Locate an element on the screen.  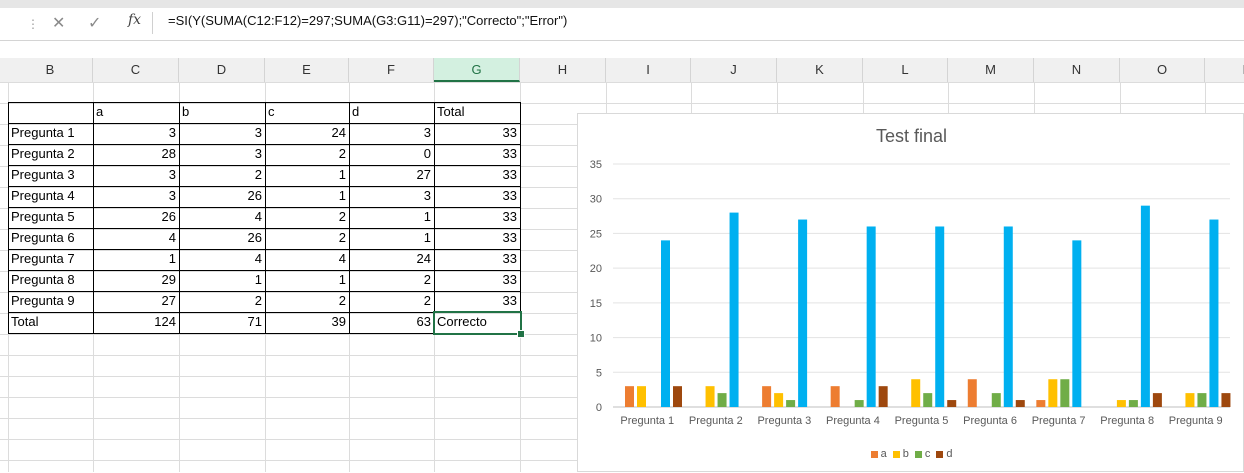
column-header-m: M is located at coordinates (991, 70).